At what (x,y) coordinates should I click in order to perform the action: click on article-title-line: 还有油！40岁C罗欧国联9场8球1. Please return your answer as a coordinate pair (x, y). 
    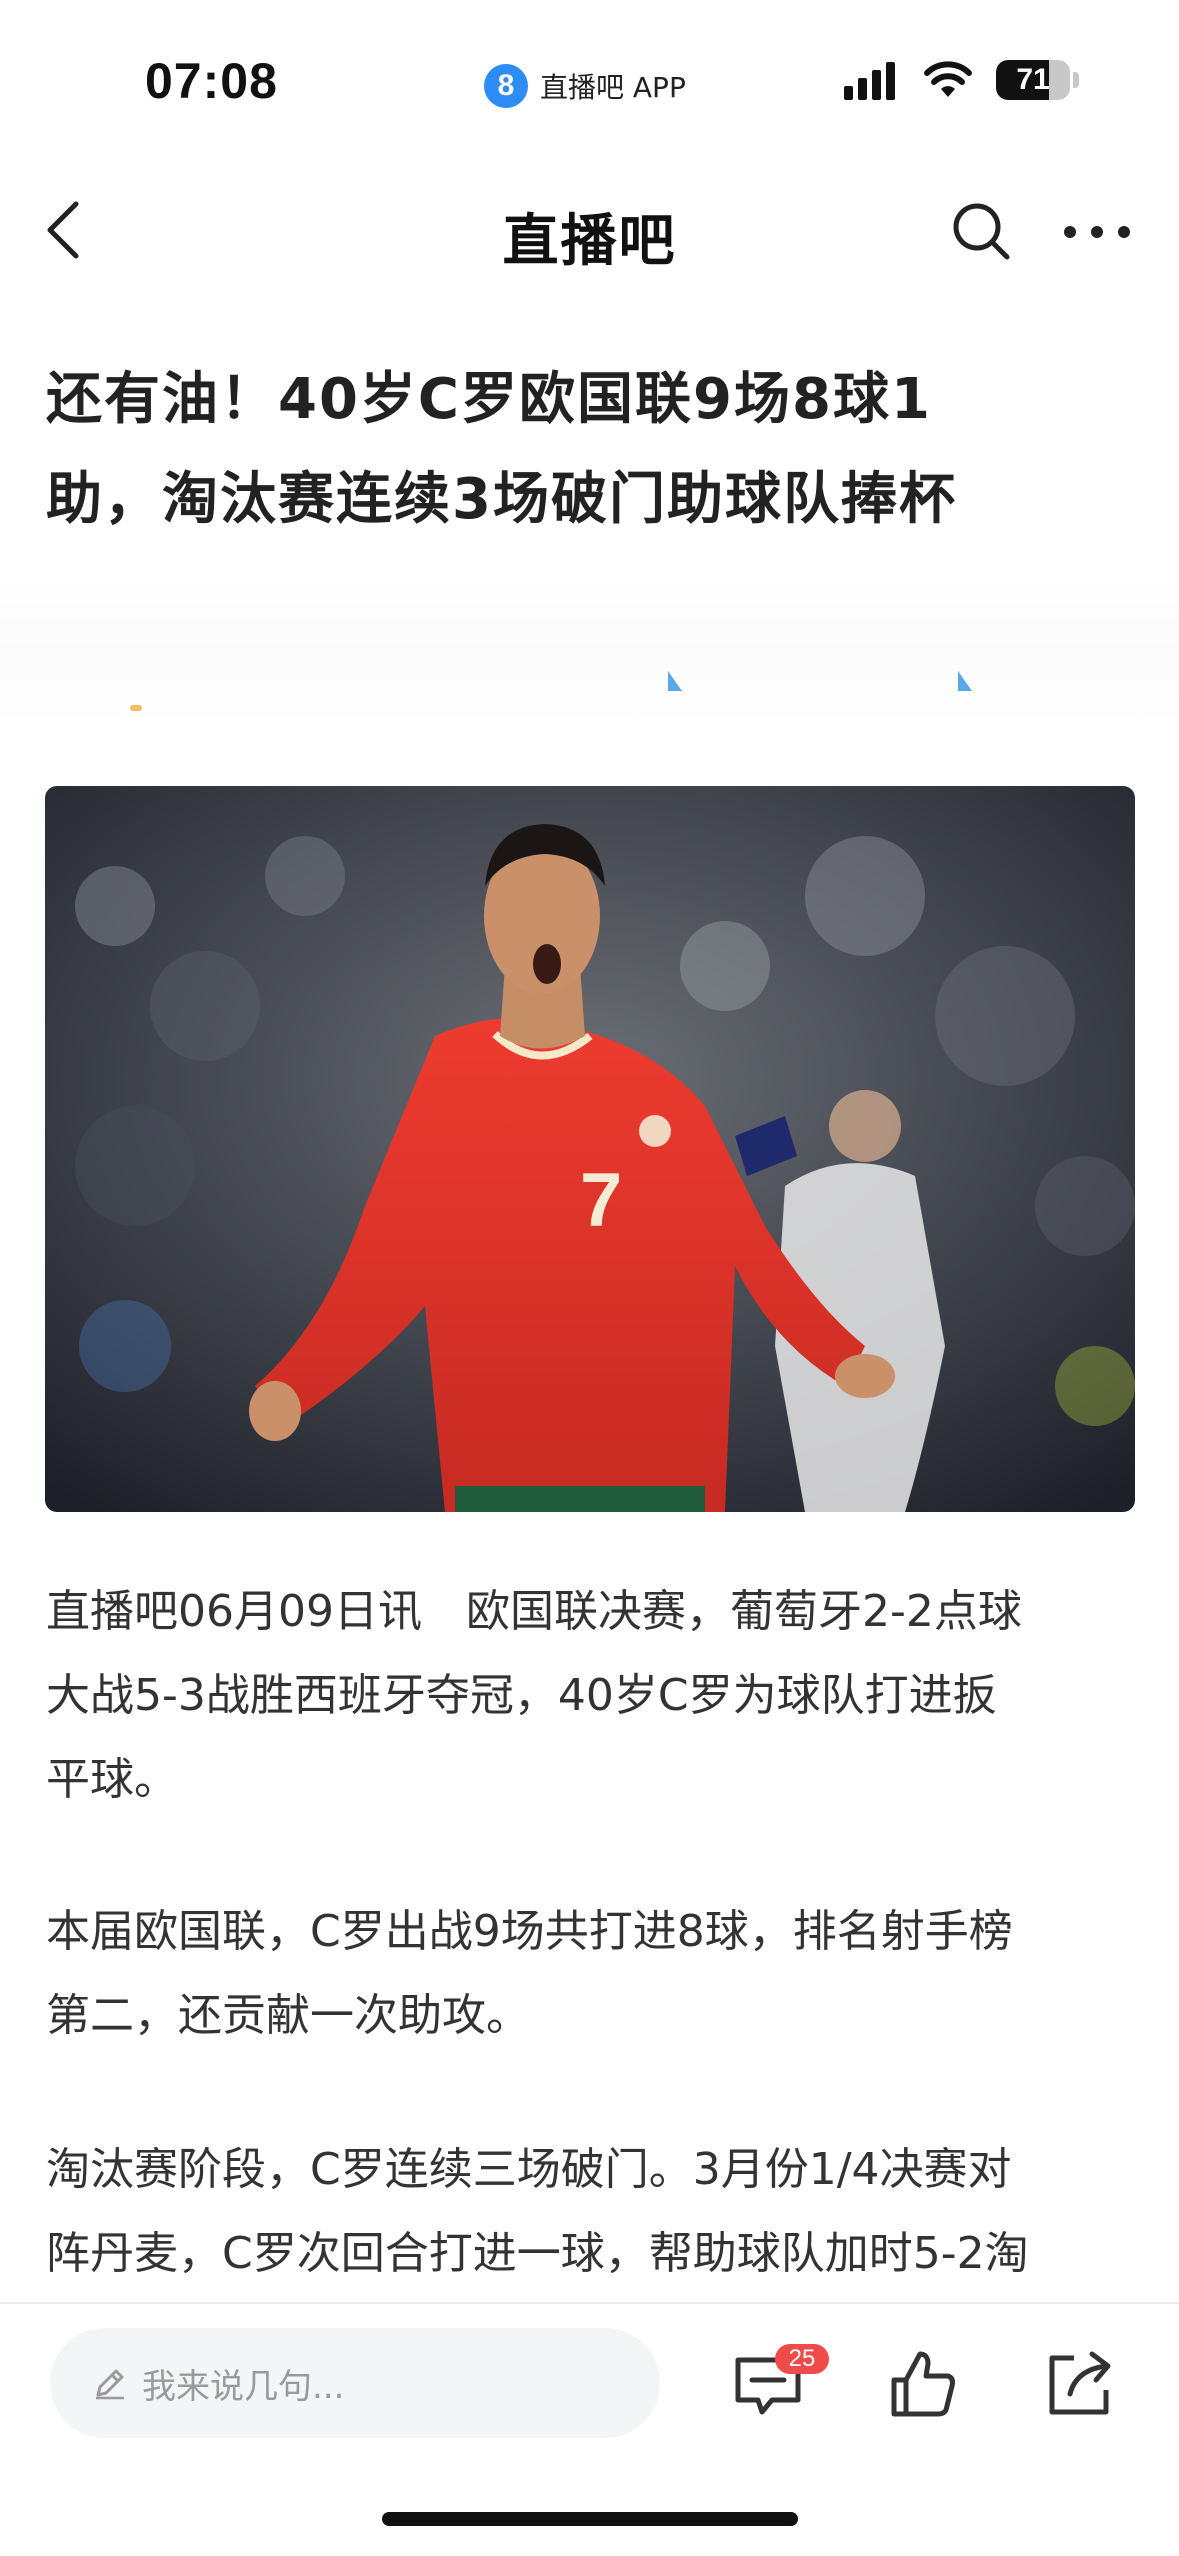
    Looking at the image, I should click on (489, 399).